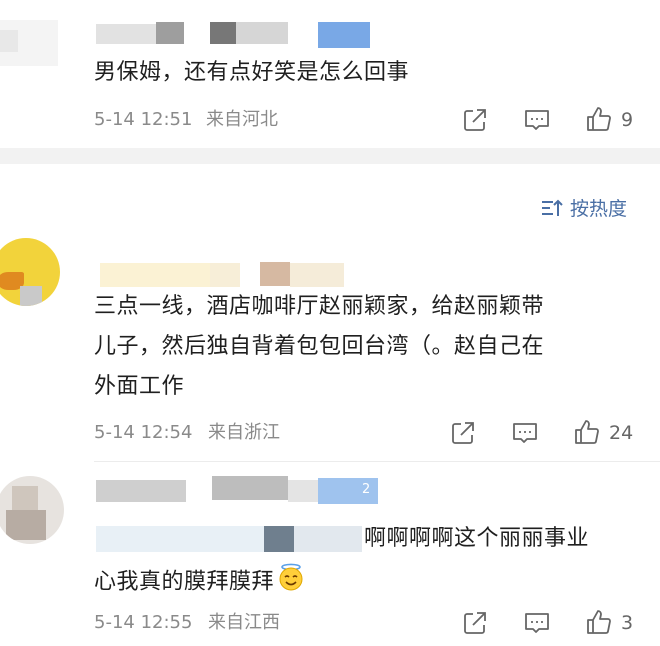 The height and width of the screenshot is (646, 660). Describe the element at coordinates (291, 582) in the screenshot. I see `angel-emoji-icon` at that location.